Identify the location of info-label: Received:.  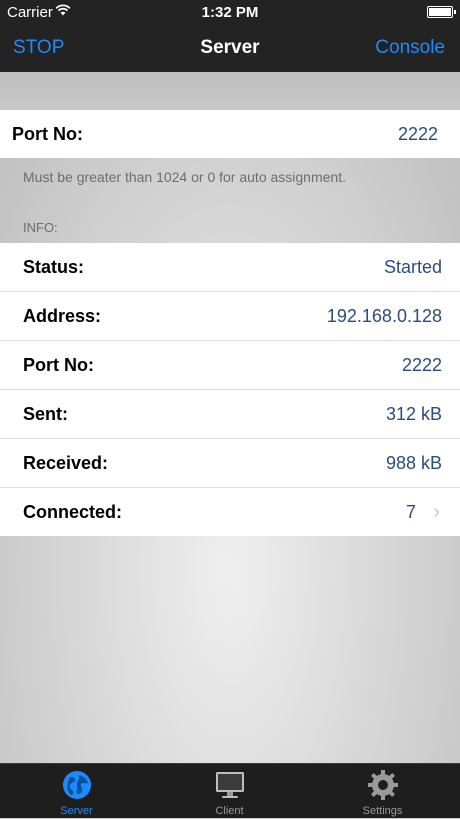
(66, 463).